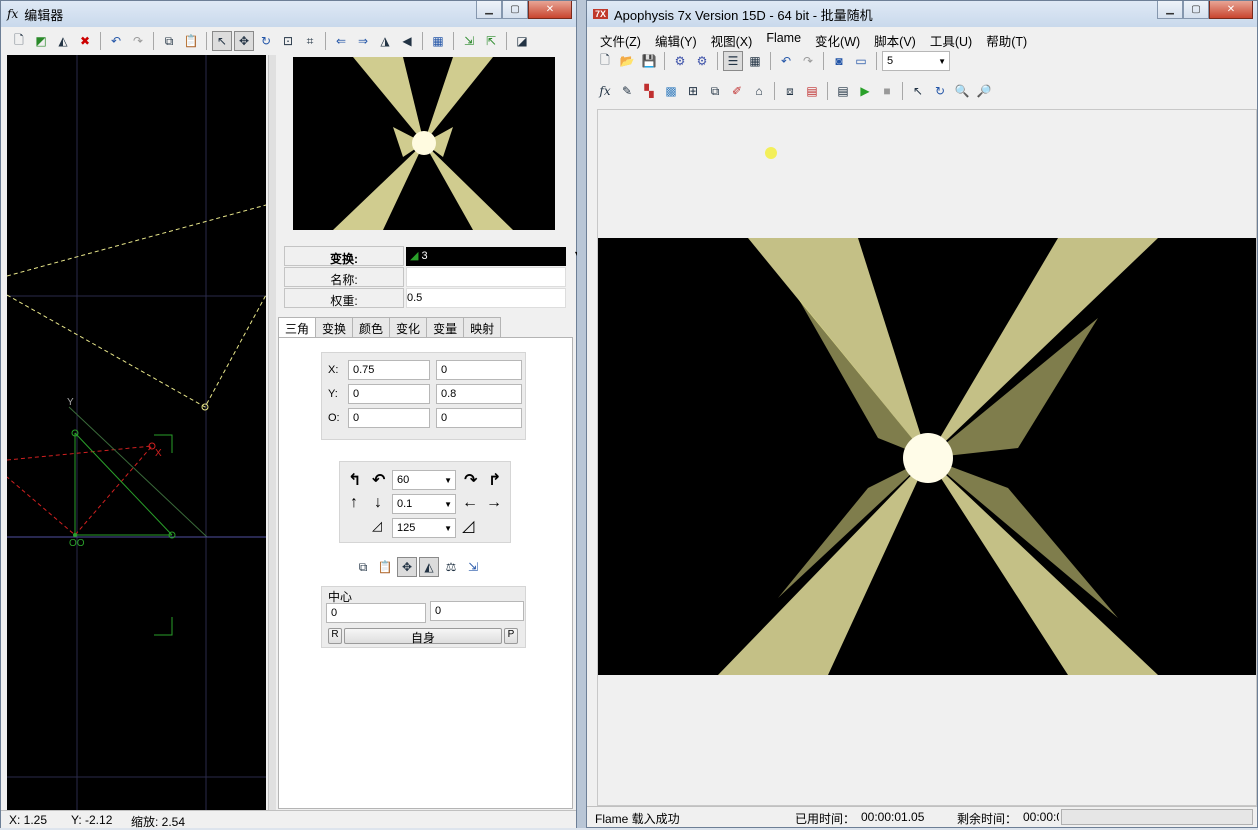 This screenshot has width=1258, height=830. I want to click on r-button: R, so click(335, 636).